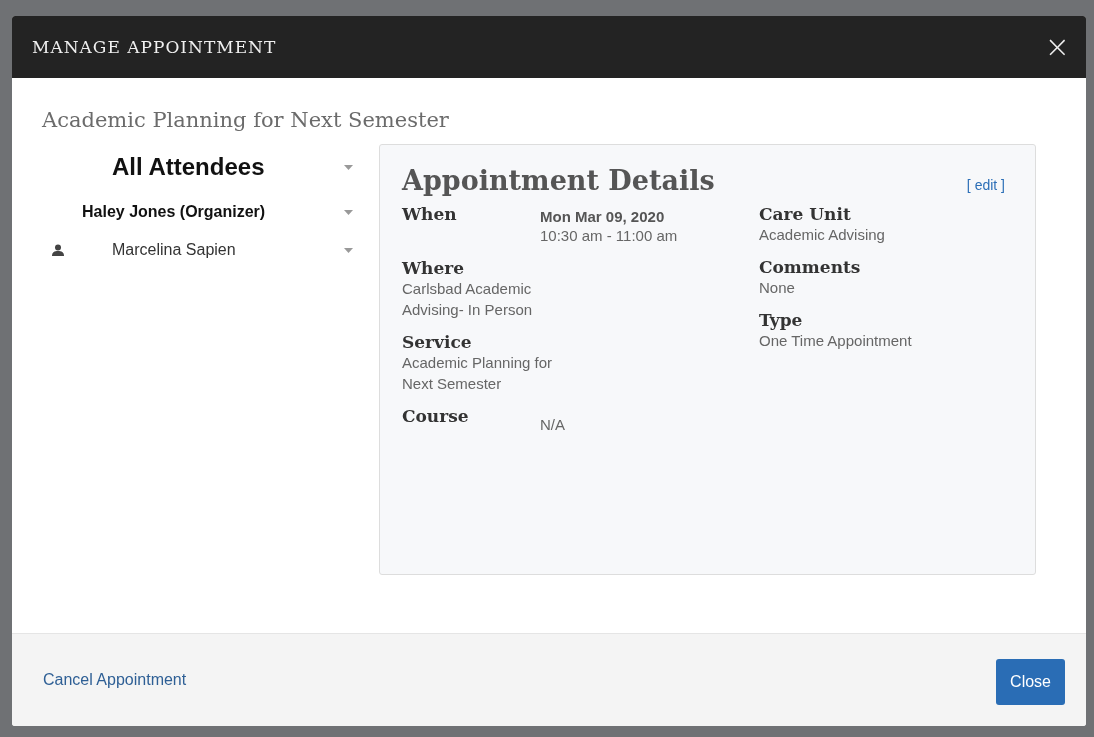 Image resolution: width=1094 pixels, height=737 pixels. I want to click on field-label: Type, so click(781, 320).